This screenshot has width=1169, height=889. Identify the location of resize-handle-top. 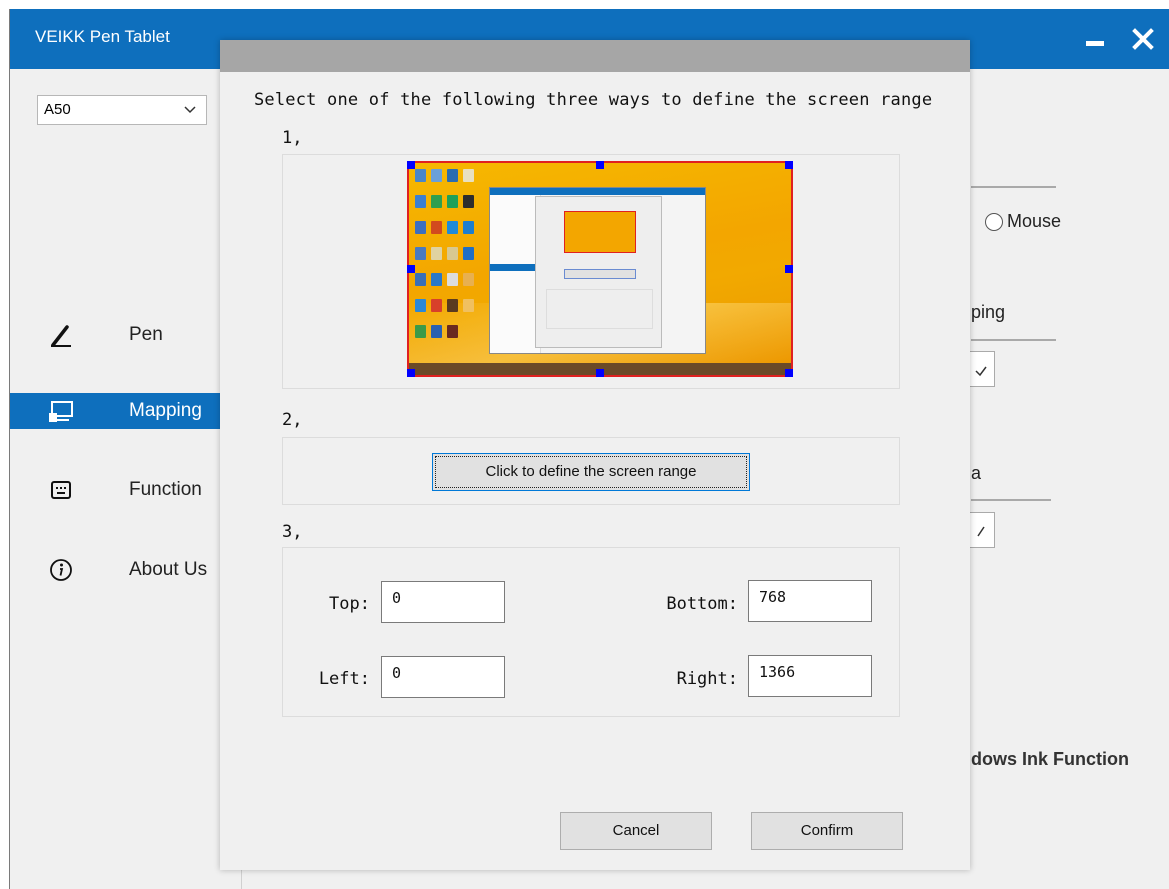
(600, 165).